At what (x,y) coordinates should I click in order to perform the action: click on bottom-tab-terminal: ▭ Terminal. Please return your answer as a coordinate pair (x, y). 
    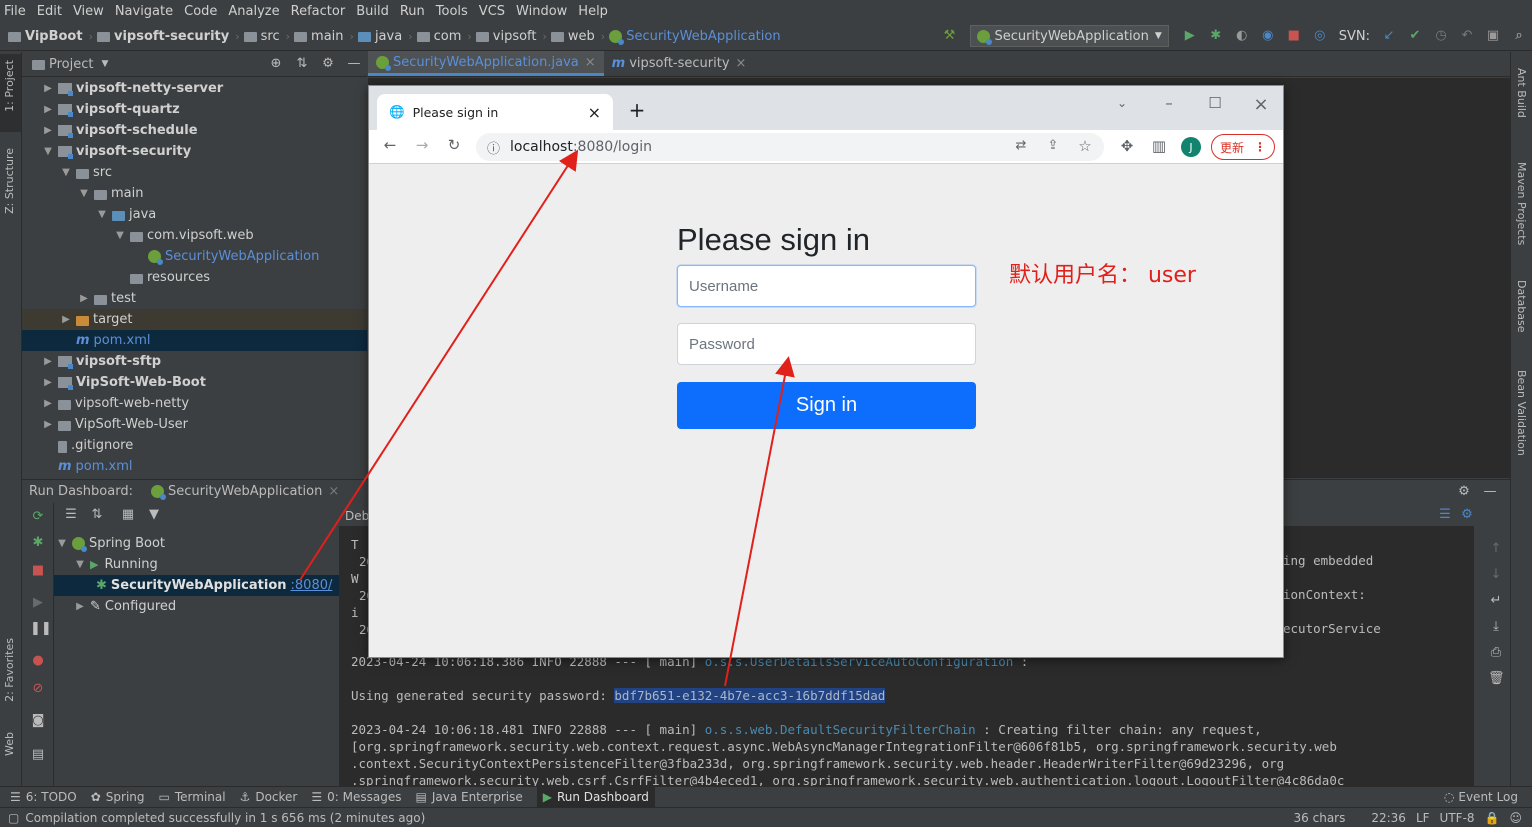
    Looking at the image, I should click on (192, 797).